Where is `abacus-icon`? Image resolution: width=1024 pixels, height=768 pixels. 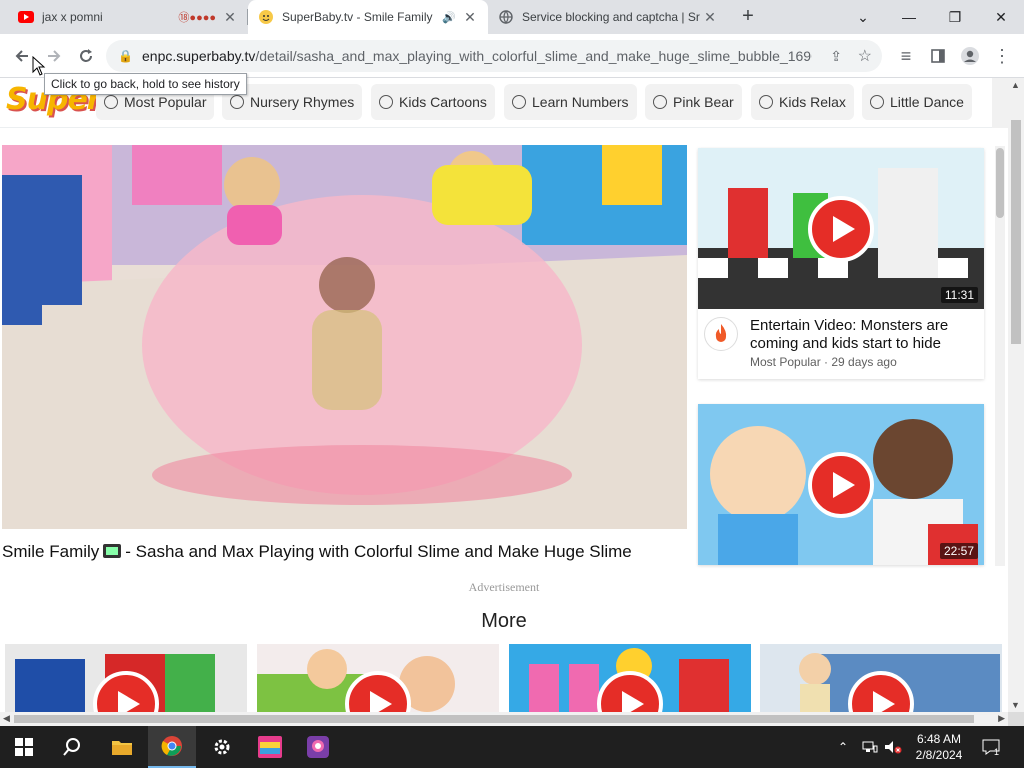
abacus-icon is located at coordinates (519, 102).